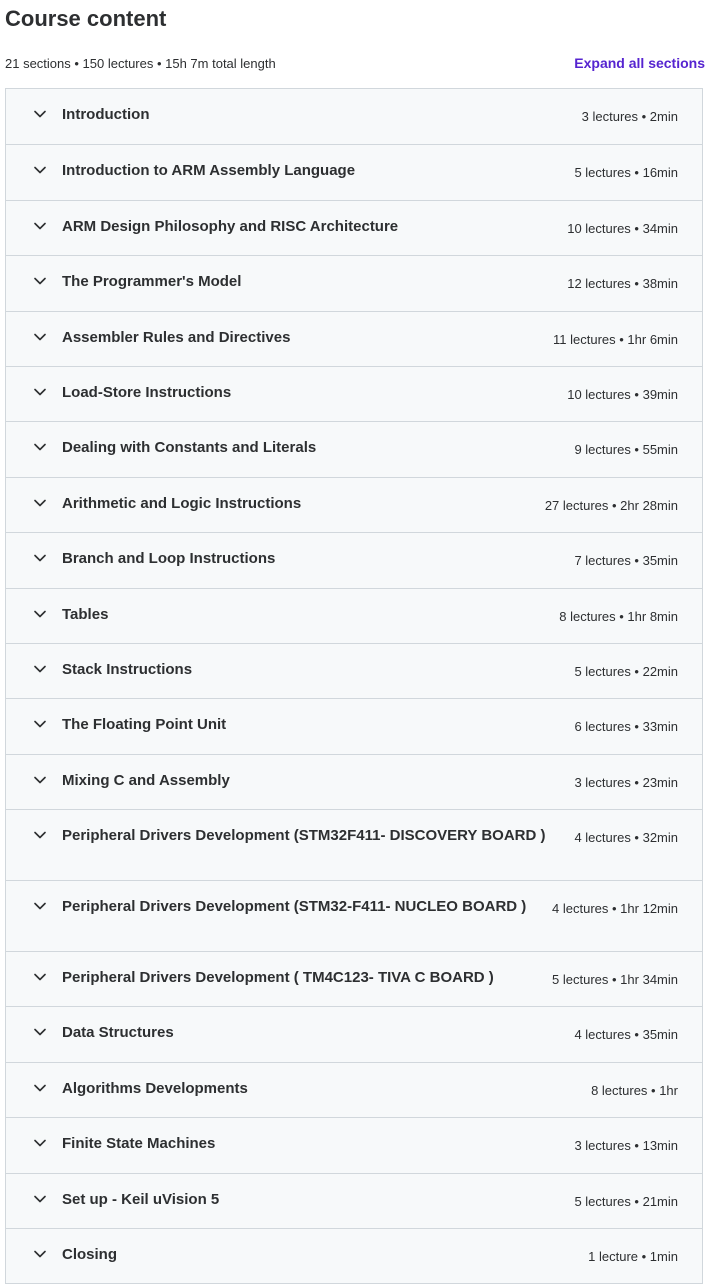 This screenshot has width=705, height=1284. What do you see at coordinates (147, 392) in the screenshot?
I see `section-title: Load-Store Instructions` at bounding box center [147, 392].